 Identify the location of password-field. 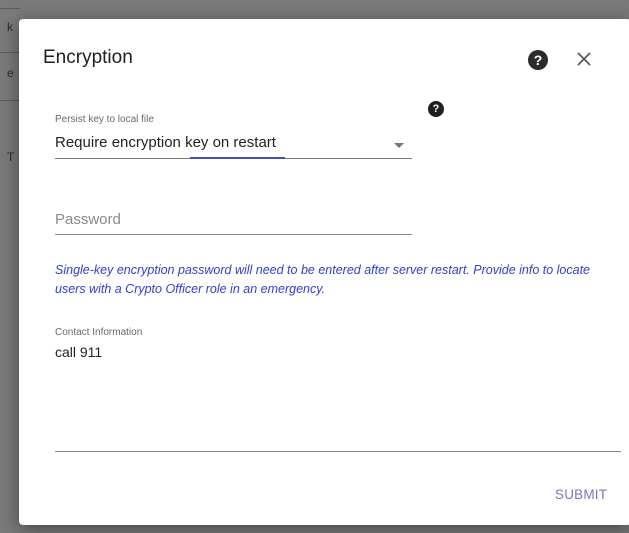
(233, 220).